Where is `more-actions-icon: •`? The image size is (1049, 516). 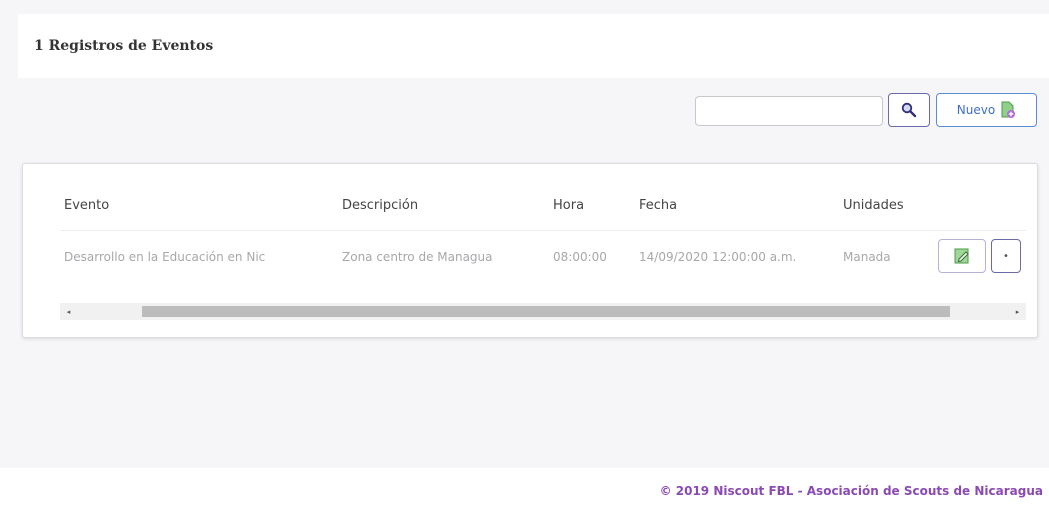 more-actions-icon: • is located at coordinates (1006, 256).